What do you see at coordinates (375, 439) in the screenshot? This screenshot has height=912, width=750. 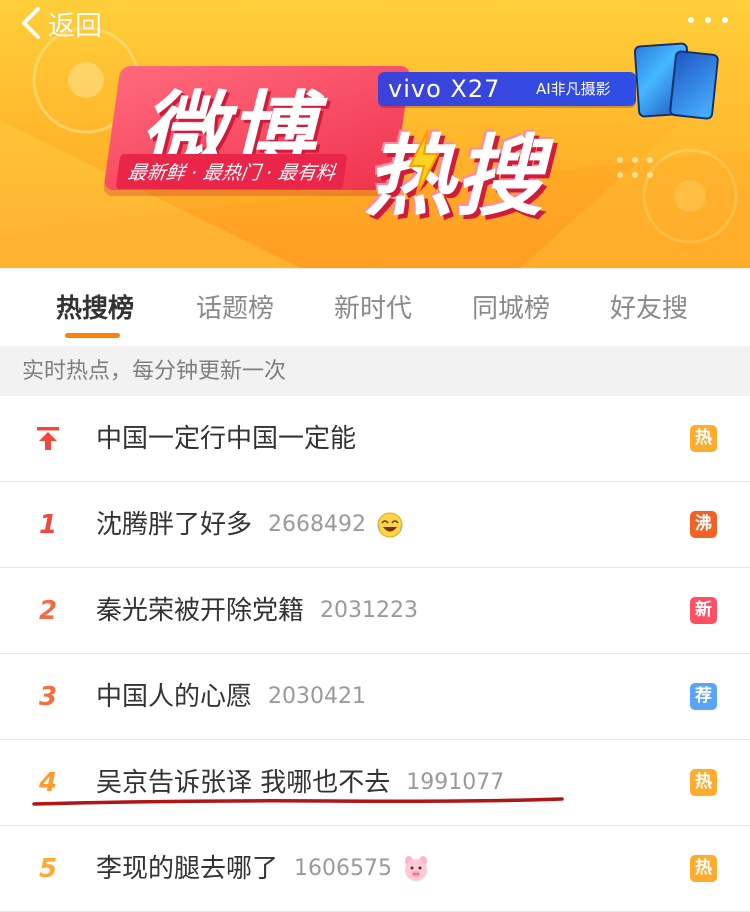 I see `list-item: 中国一定行中国一定能 热` at bounding box center [375, 439].